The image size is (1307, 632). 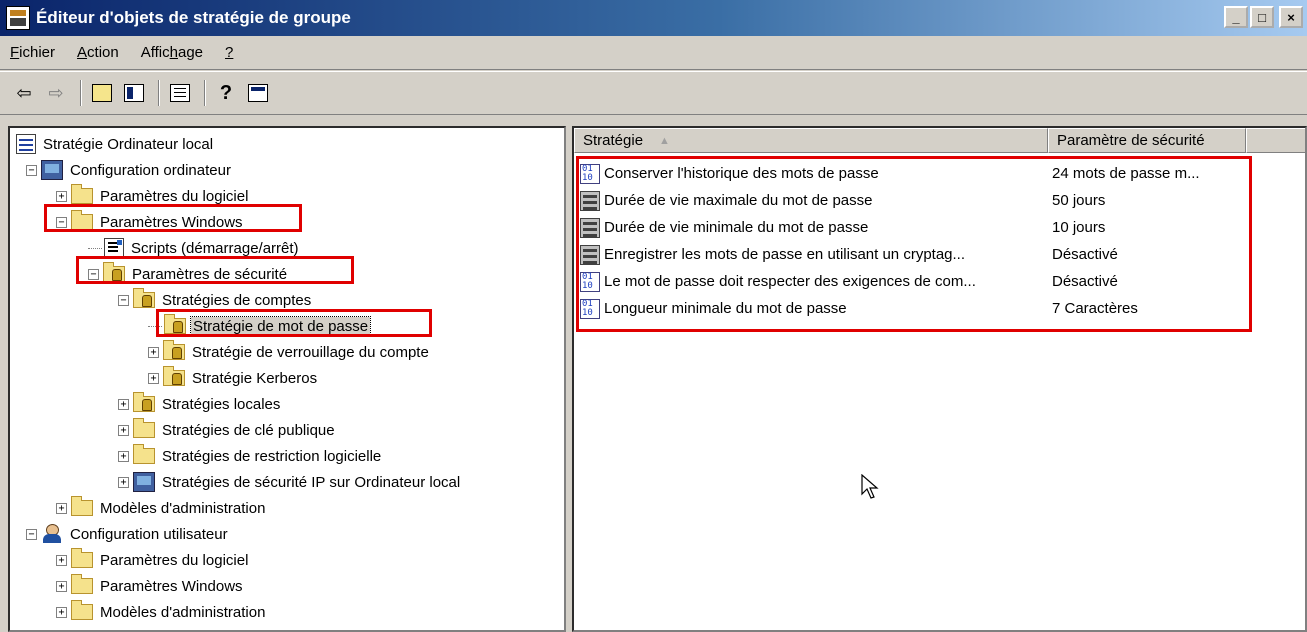 What do you see at coordinates (129, 170) in the screenshot?
I see `tree-item-computer-configuration: − Configuration ordinateur` at bounding box center [129, 170].